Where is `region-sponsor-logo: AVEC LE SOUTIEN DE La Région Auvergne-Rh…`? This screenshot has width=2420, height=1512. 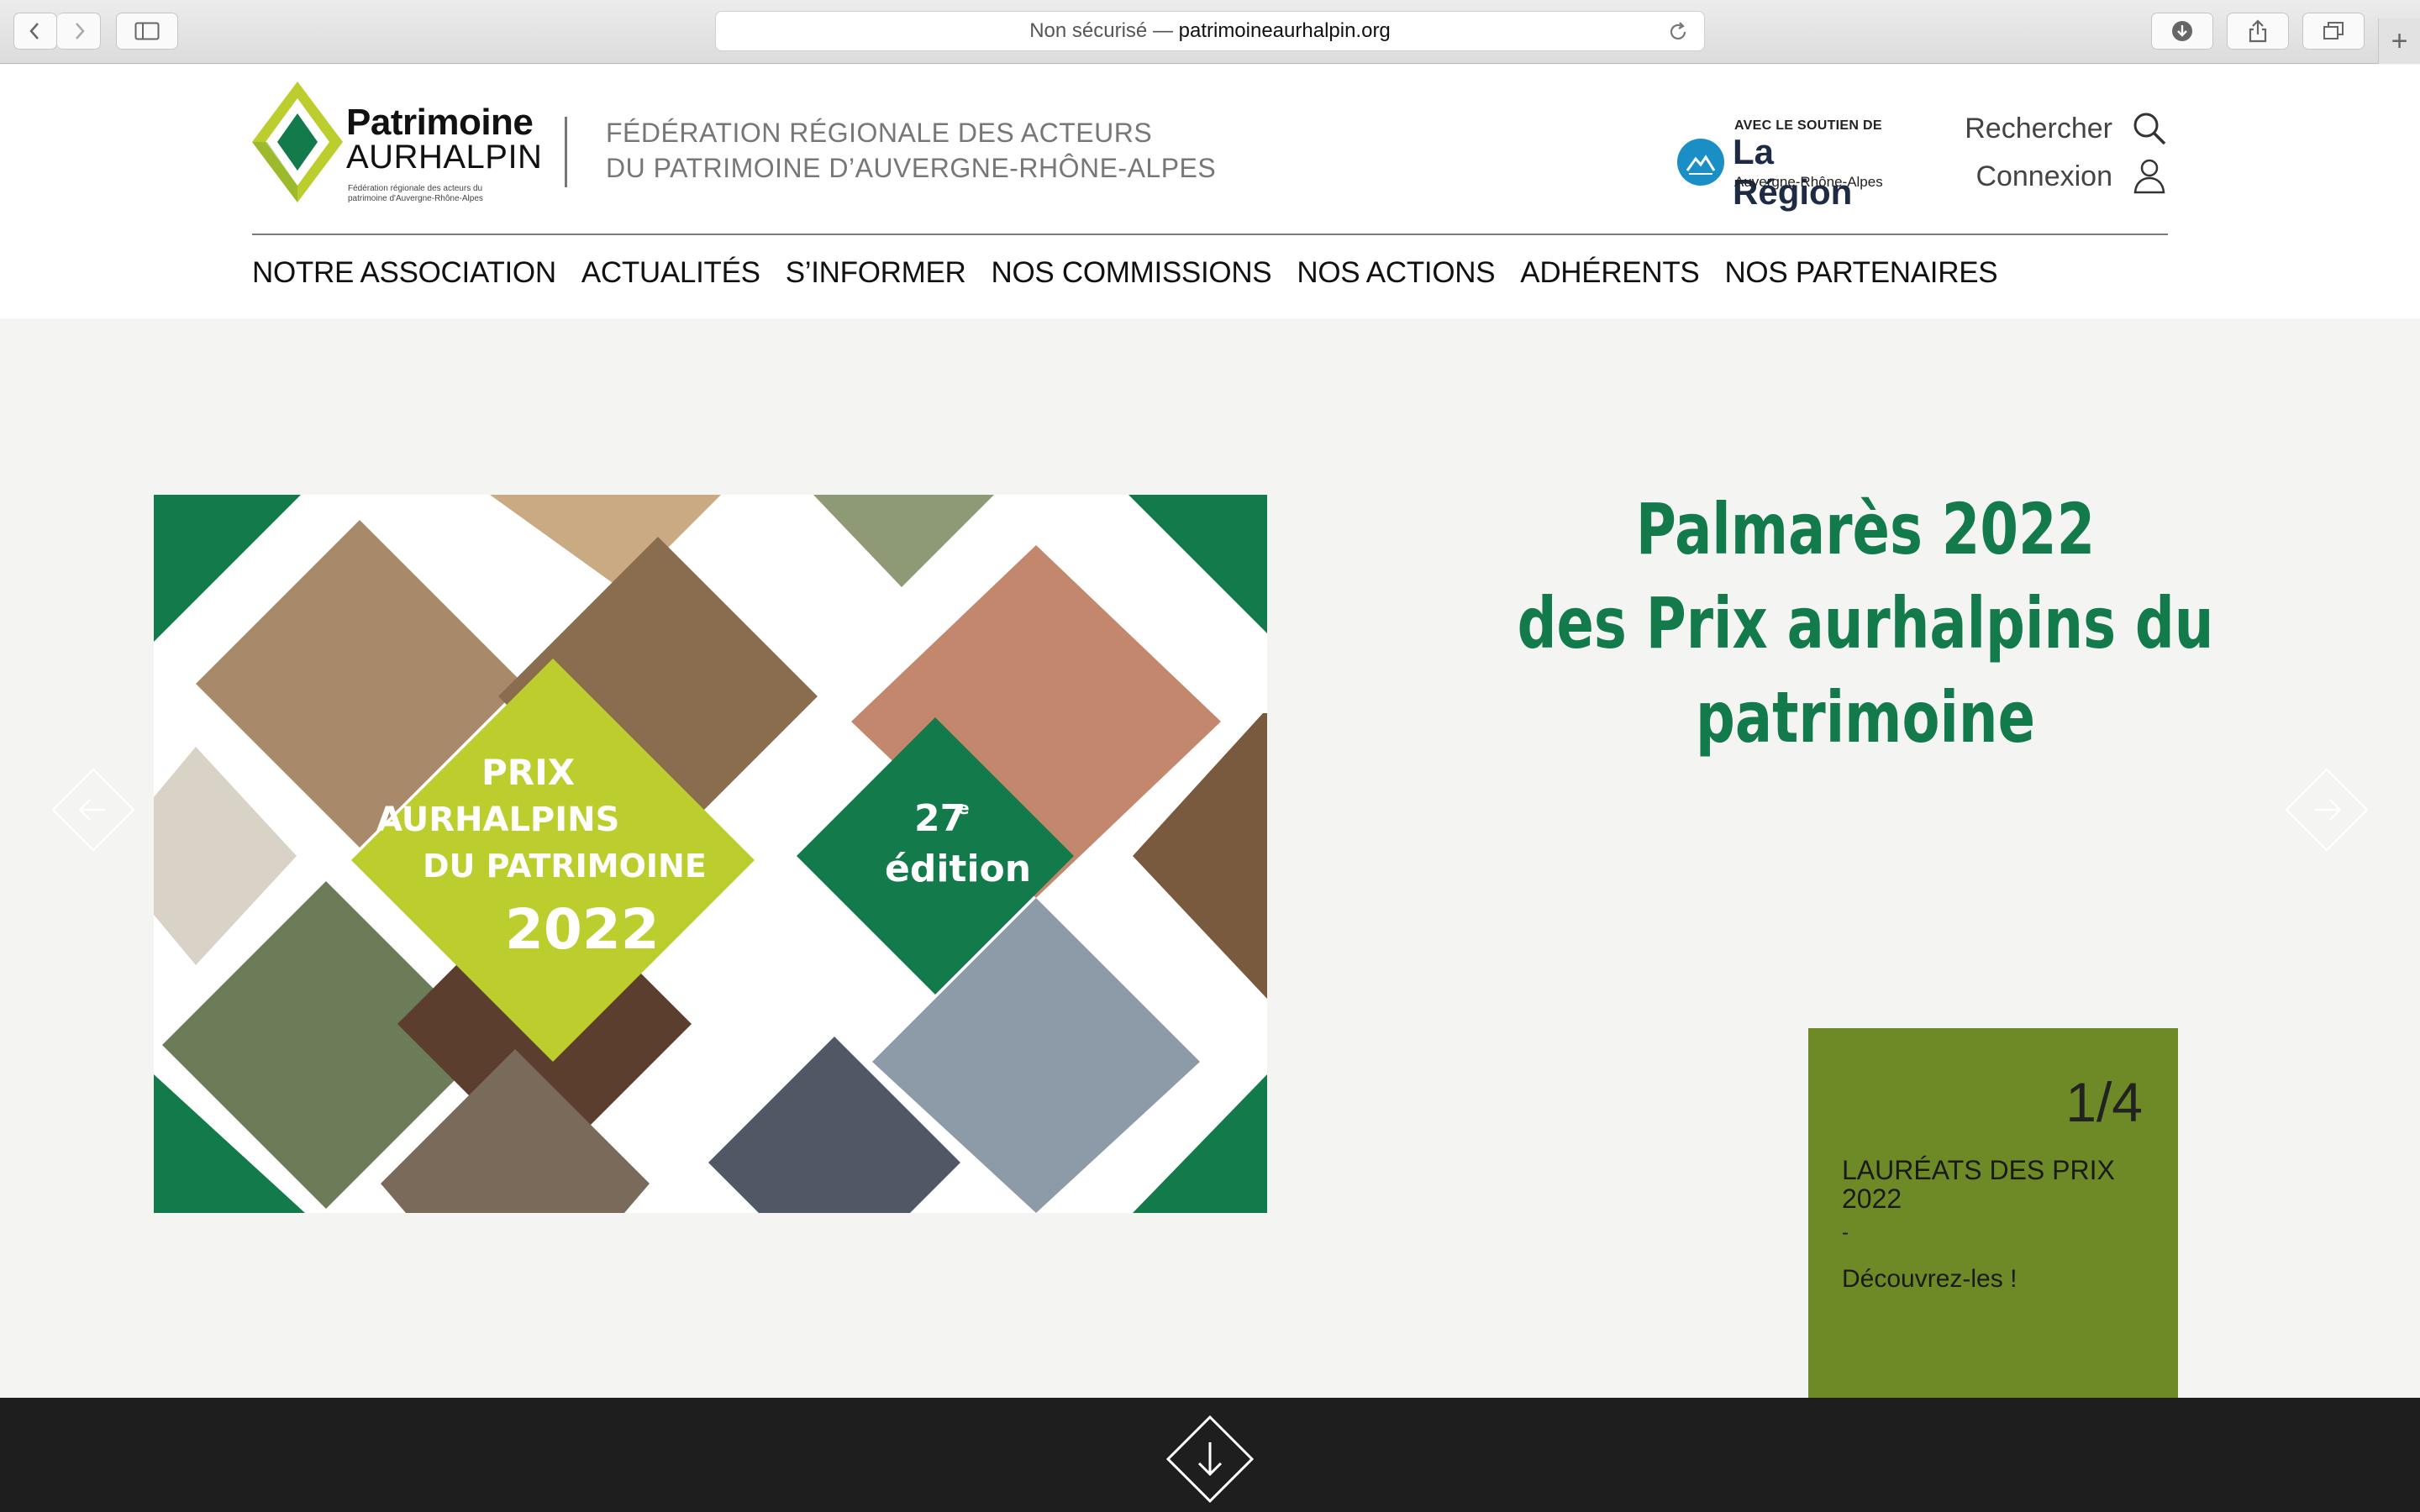 region-sponsor-logo: AVEC LE SOUTIEN DE La Région Auvergne-Rh… is located at coordinates (1787, 165).